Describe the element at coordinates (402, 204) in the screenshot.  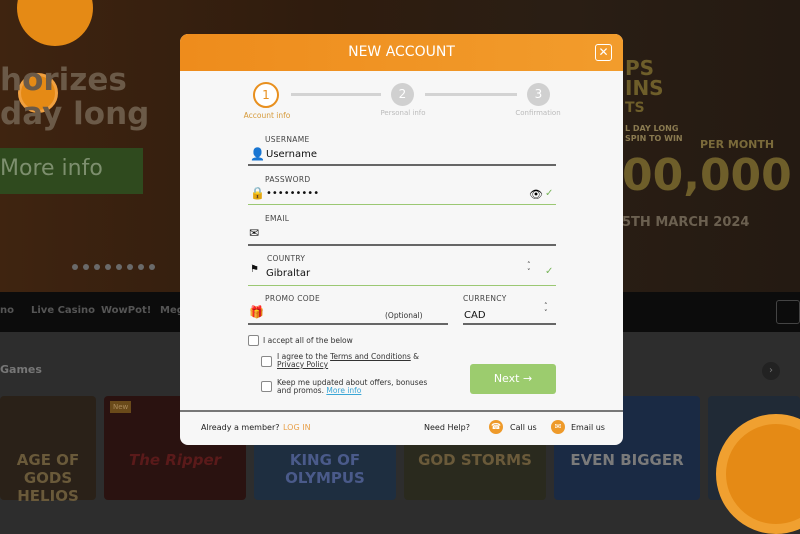
I see `password-underline` at that location.